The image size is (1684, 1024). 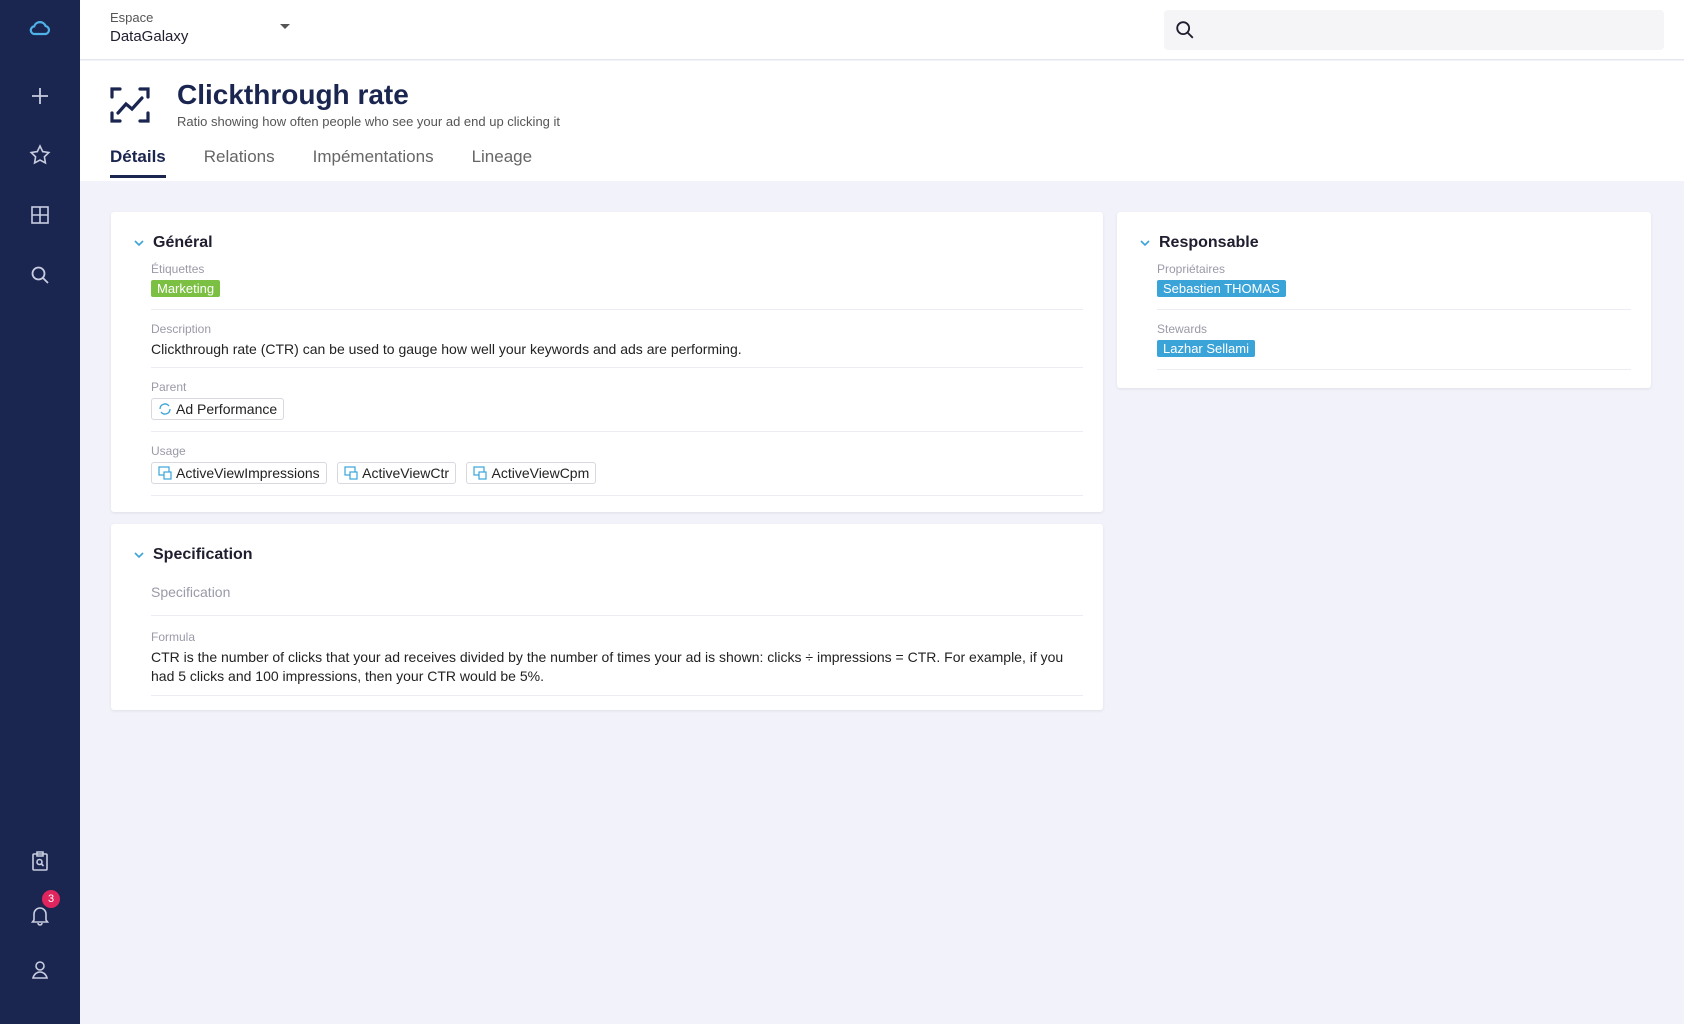 I want to click on stewards-field: Stewards Lazhar Sellami, so click(x=1394, y=346).